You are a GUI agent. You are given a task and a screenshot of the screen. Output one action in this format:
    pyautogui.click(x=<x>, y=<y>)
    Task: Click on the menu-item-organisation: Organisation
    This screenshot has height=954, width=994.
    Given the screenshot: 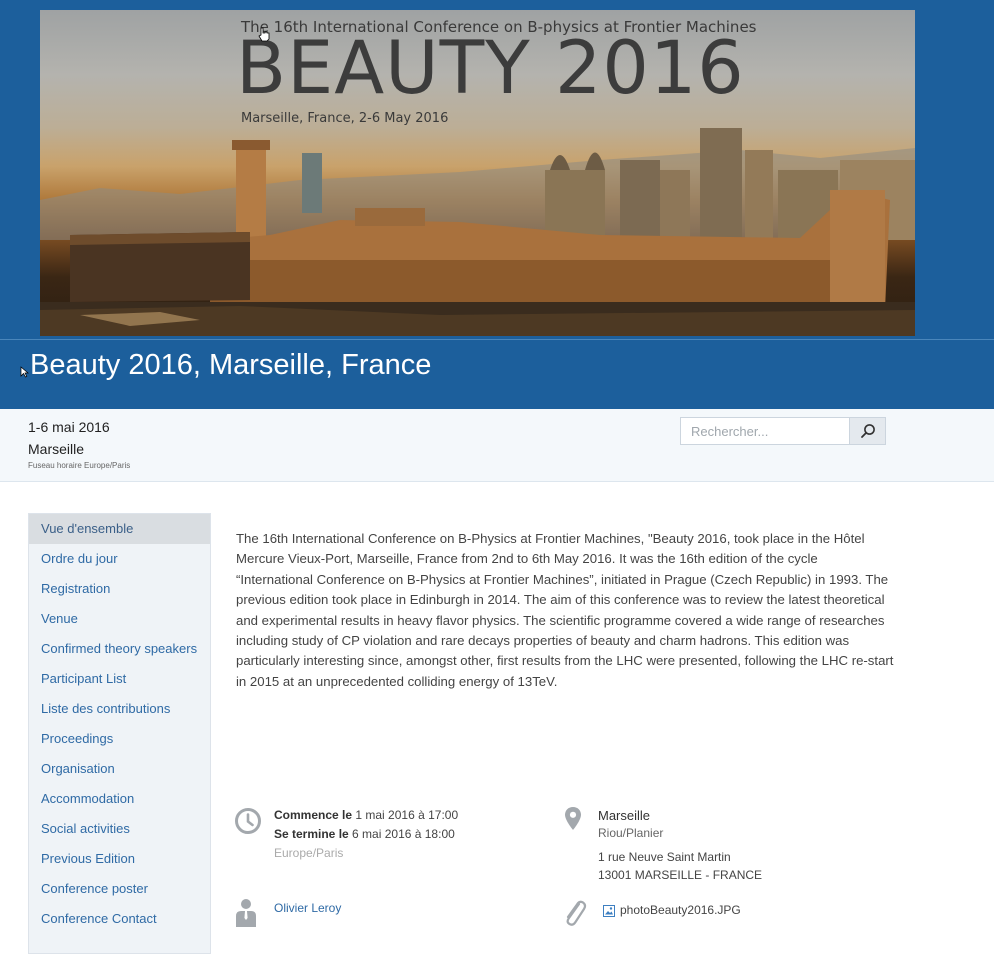 What is the action you would take?
    pyautogui.click(x=119, y=769)
    